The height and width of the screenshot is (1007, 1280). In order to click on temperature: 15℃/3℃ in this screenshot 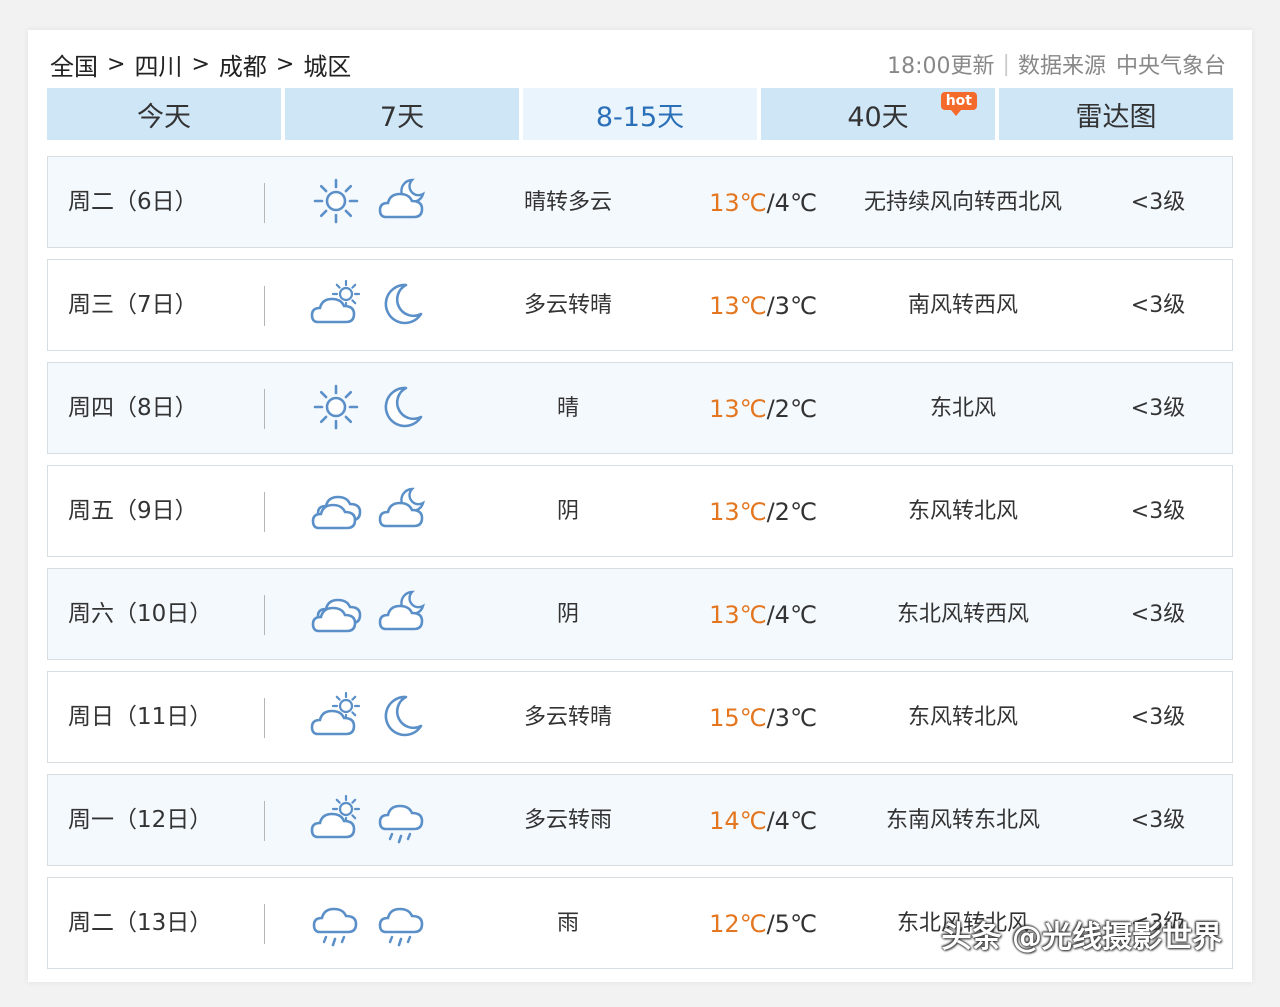, I will do `click(763, 718)`.